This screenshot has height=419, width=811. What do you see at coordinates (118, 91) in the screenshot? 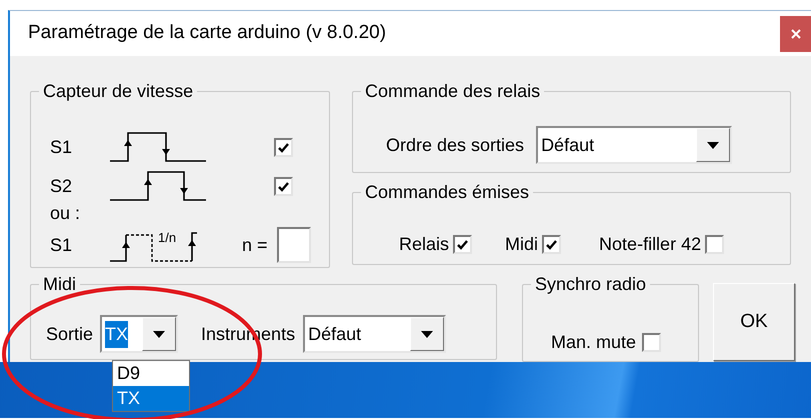
I see `group-title: Capteur de vitesse` at bounding box center [118, 91].